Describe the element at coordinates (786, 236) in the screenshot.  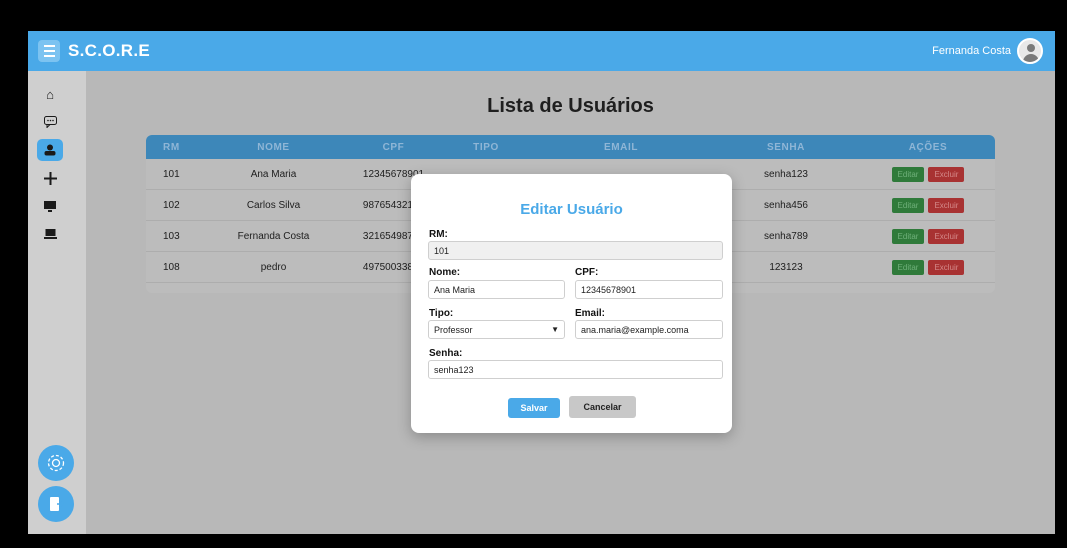
I see `cell-senha: senha789` at that location.